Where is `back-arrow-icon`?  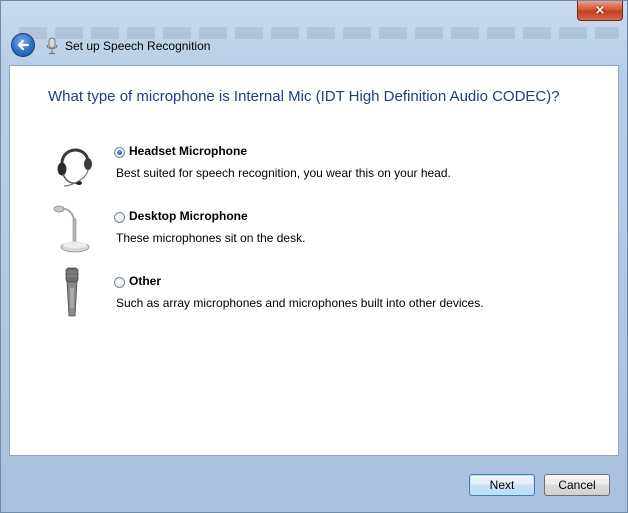 back-arrow-icon is located at coordinates (23, 45).